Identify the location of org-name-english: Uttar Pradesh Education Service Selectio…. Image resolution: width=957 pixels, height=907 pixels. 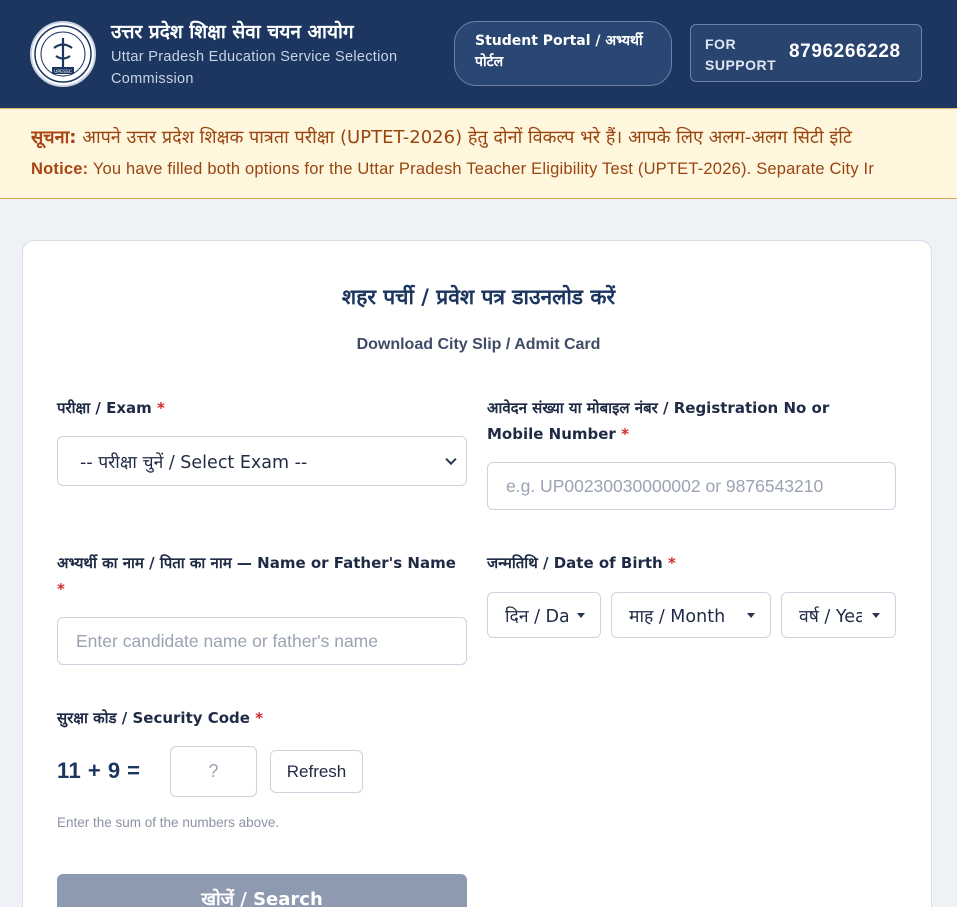
(254, 68).